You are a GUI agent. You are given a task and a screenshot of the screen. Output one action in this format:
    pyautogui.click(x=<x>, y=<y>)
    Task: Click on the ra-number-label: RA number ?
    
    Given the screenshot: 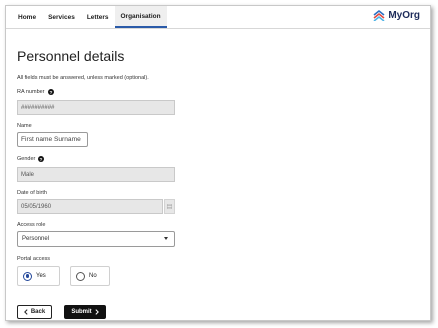 What is the action you would take?
    pyautogui.click(x=35, y=92)
    